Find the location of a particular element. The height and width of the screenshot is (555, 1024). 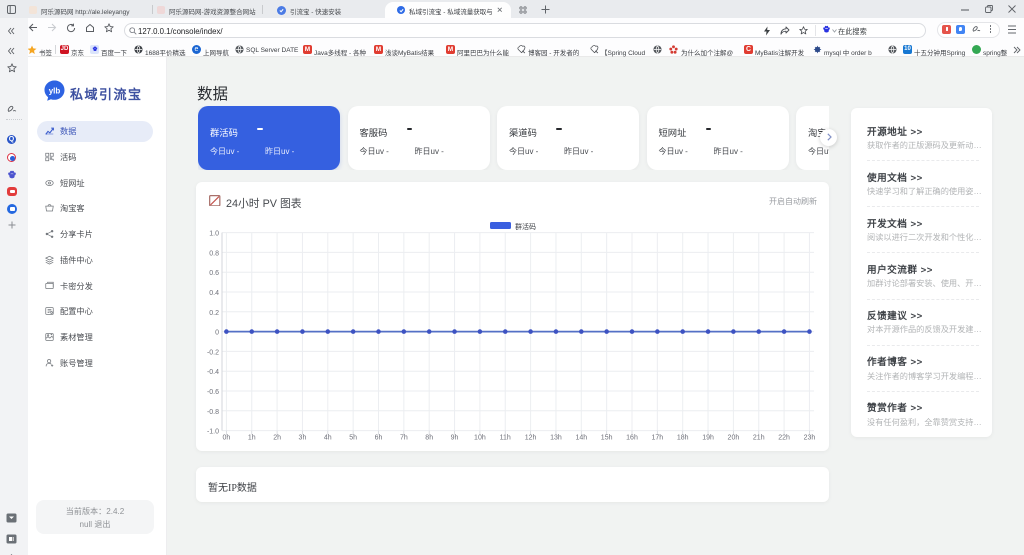

svg-text: 11h is located at coordinates (505, 438).